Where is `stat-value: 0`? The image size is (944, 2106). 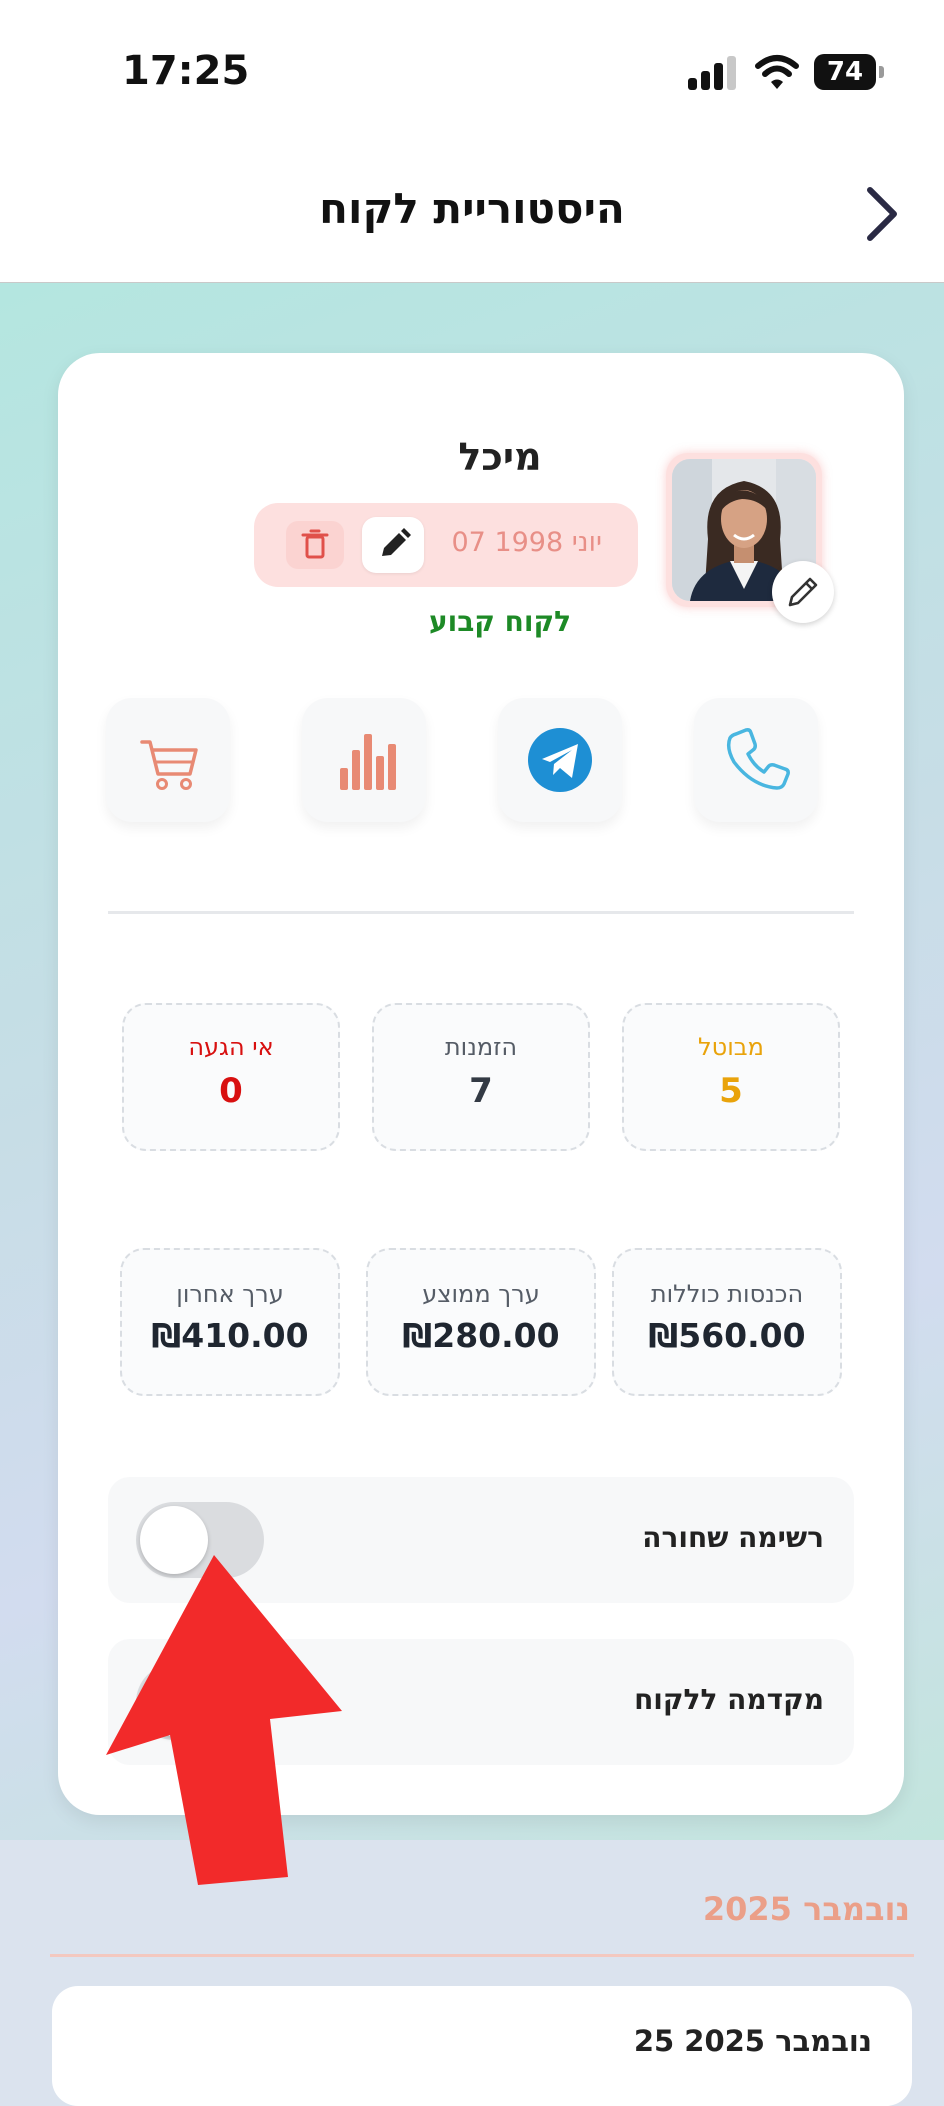 stat-value: 0 is located at coordinates (231, 1091).